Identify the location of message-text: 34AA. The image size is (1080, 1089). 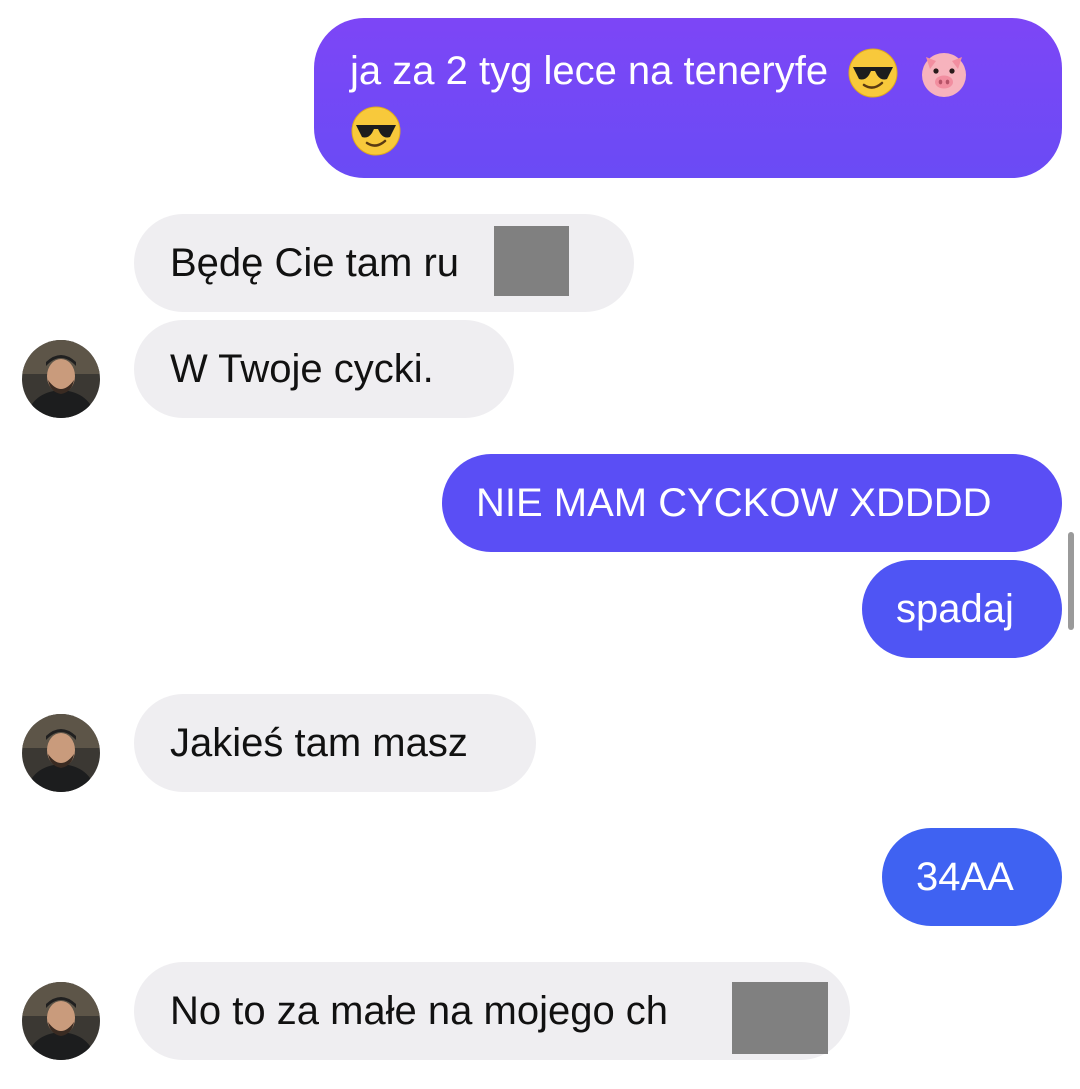
(965, 877).